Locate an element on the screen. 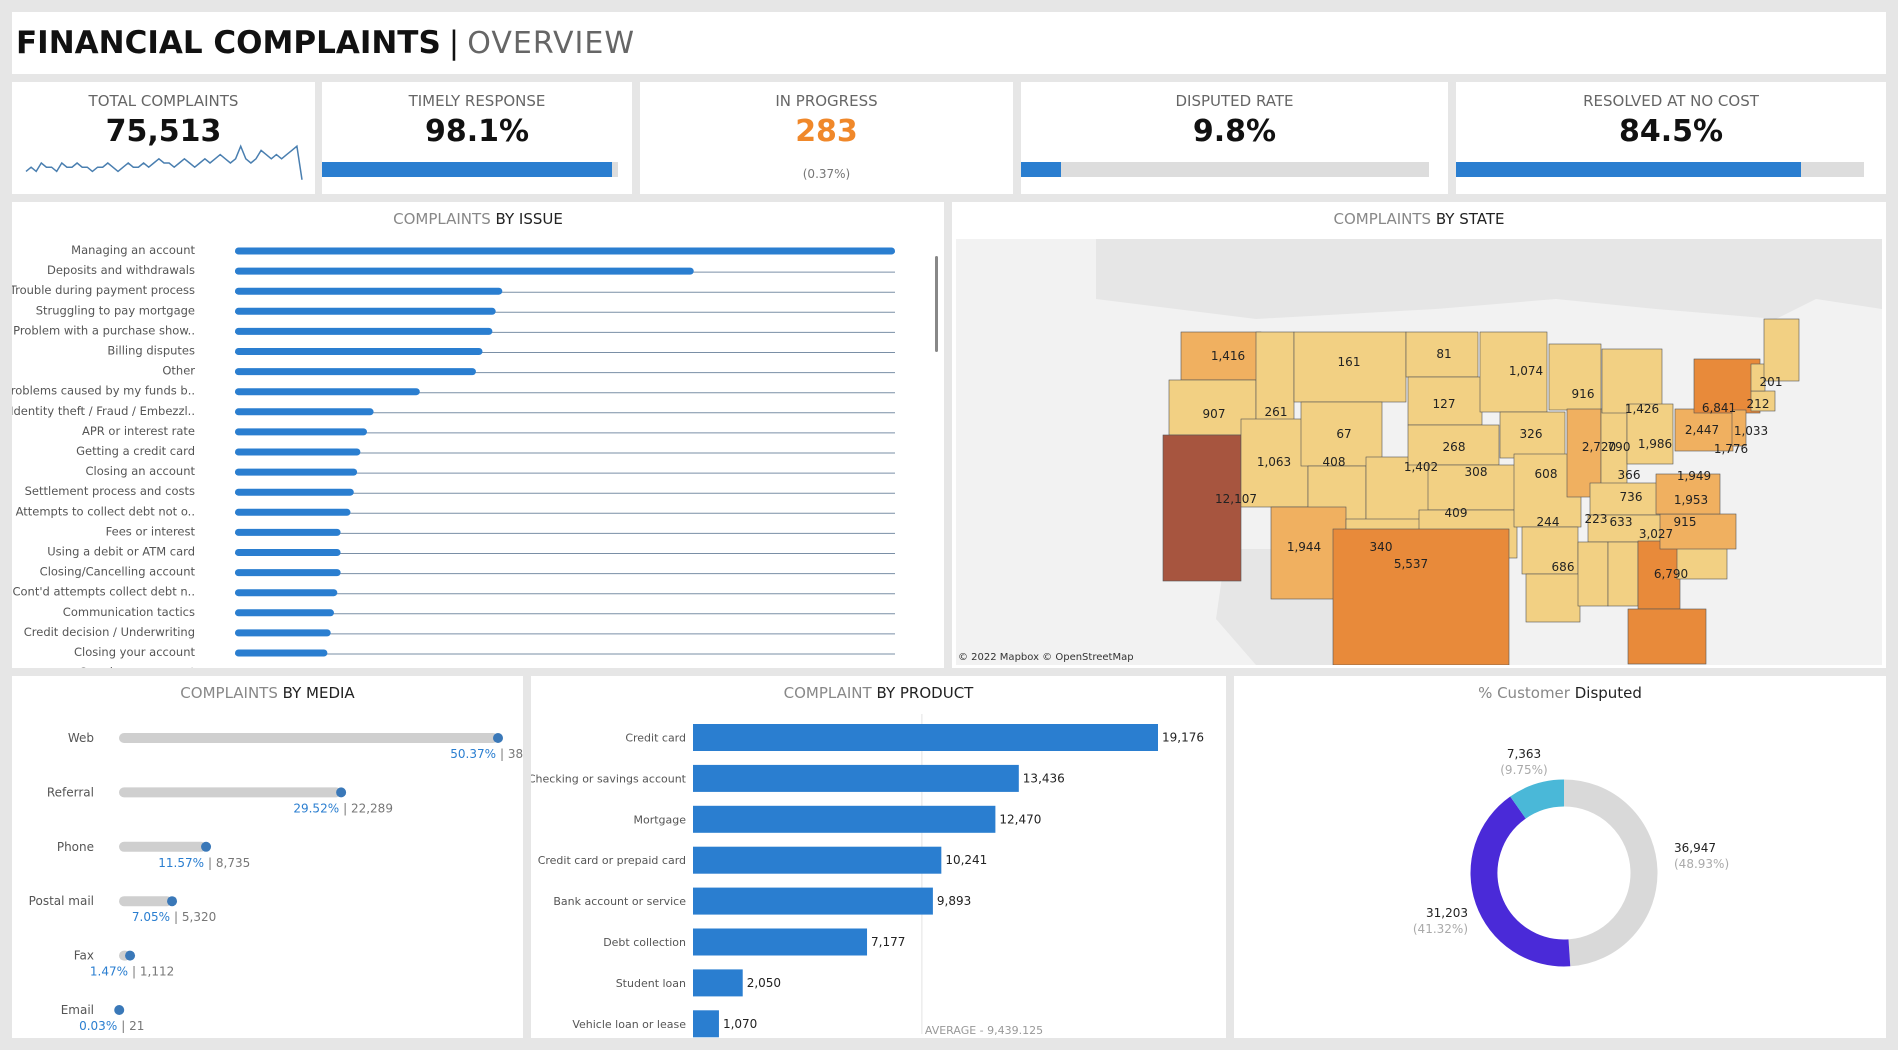 The image size is (1898, 1050). issue-scrollbar is located at coordinates (936, 304).